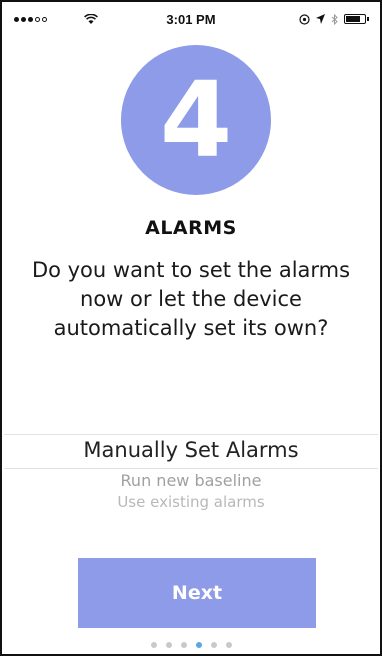  Describe the element at coordinates (191, 19) in the screenshot. I see `status-bar: 3:01 PM` at that location.